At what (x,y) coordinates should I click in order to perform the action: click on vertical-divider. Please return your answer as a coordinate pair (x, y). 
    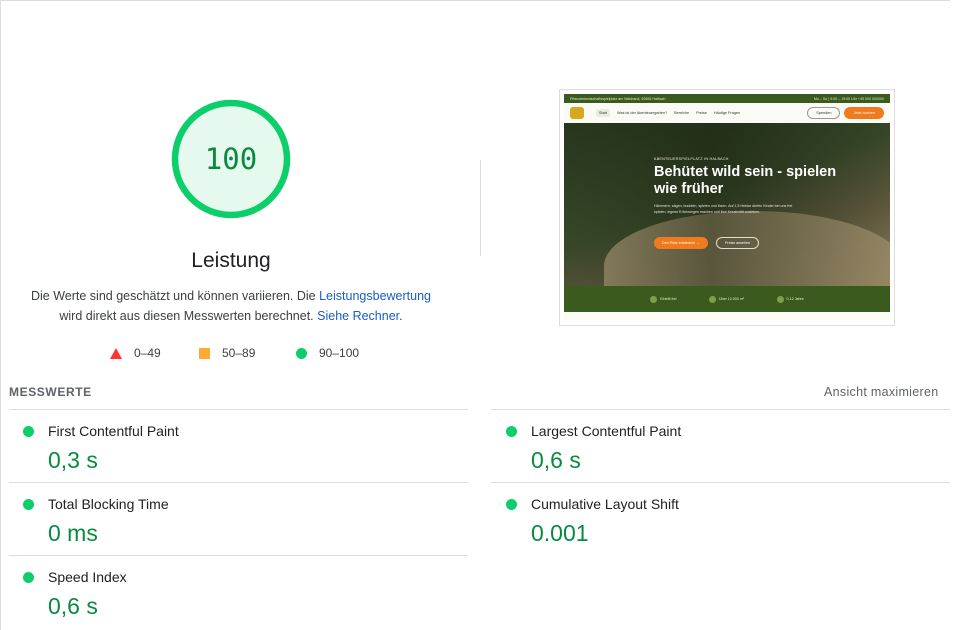
    Looking at the image, I should click on (480, 208).